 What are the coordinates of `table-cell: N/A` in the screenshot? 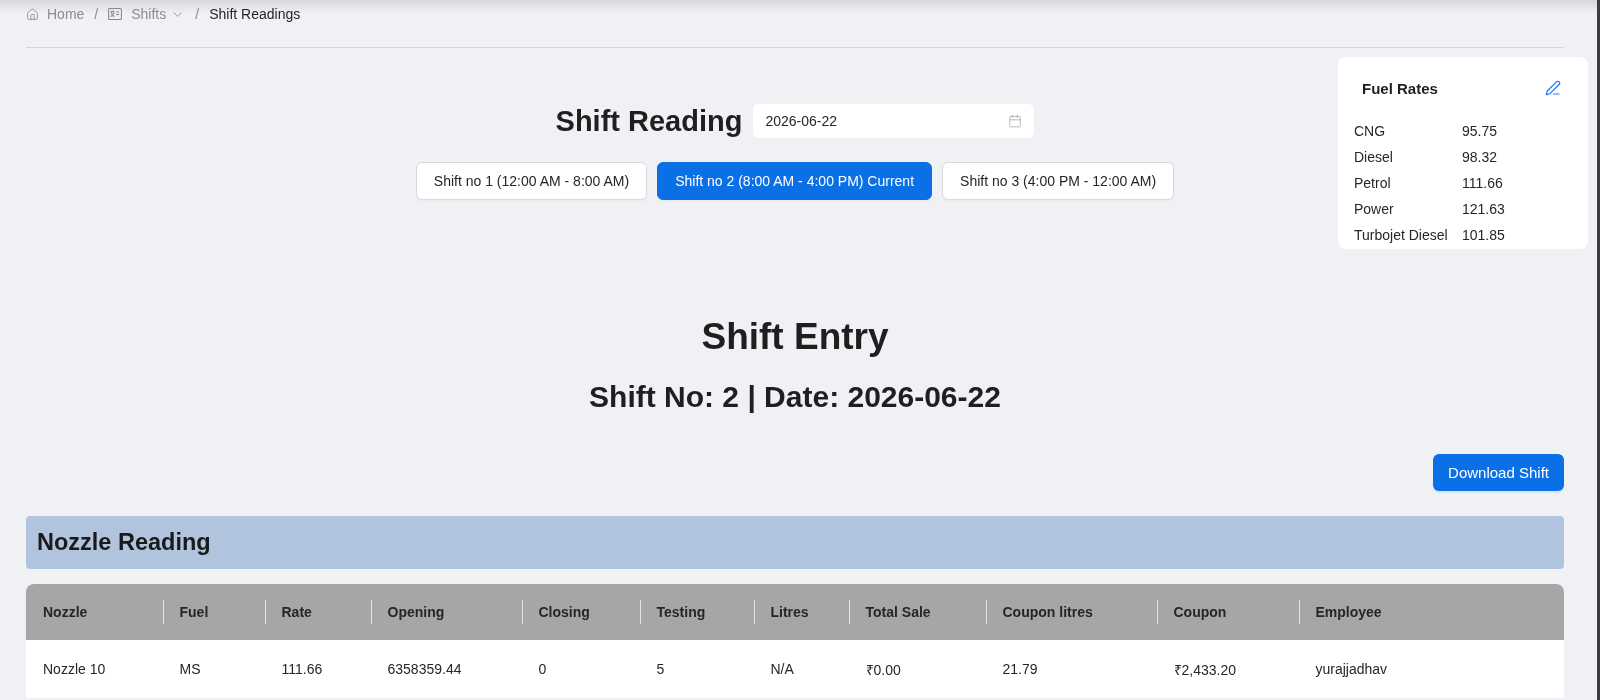 It's located at (801, 669).